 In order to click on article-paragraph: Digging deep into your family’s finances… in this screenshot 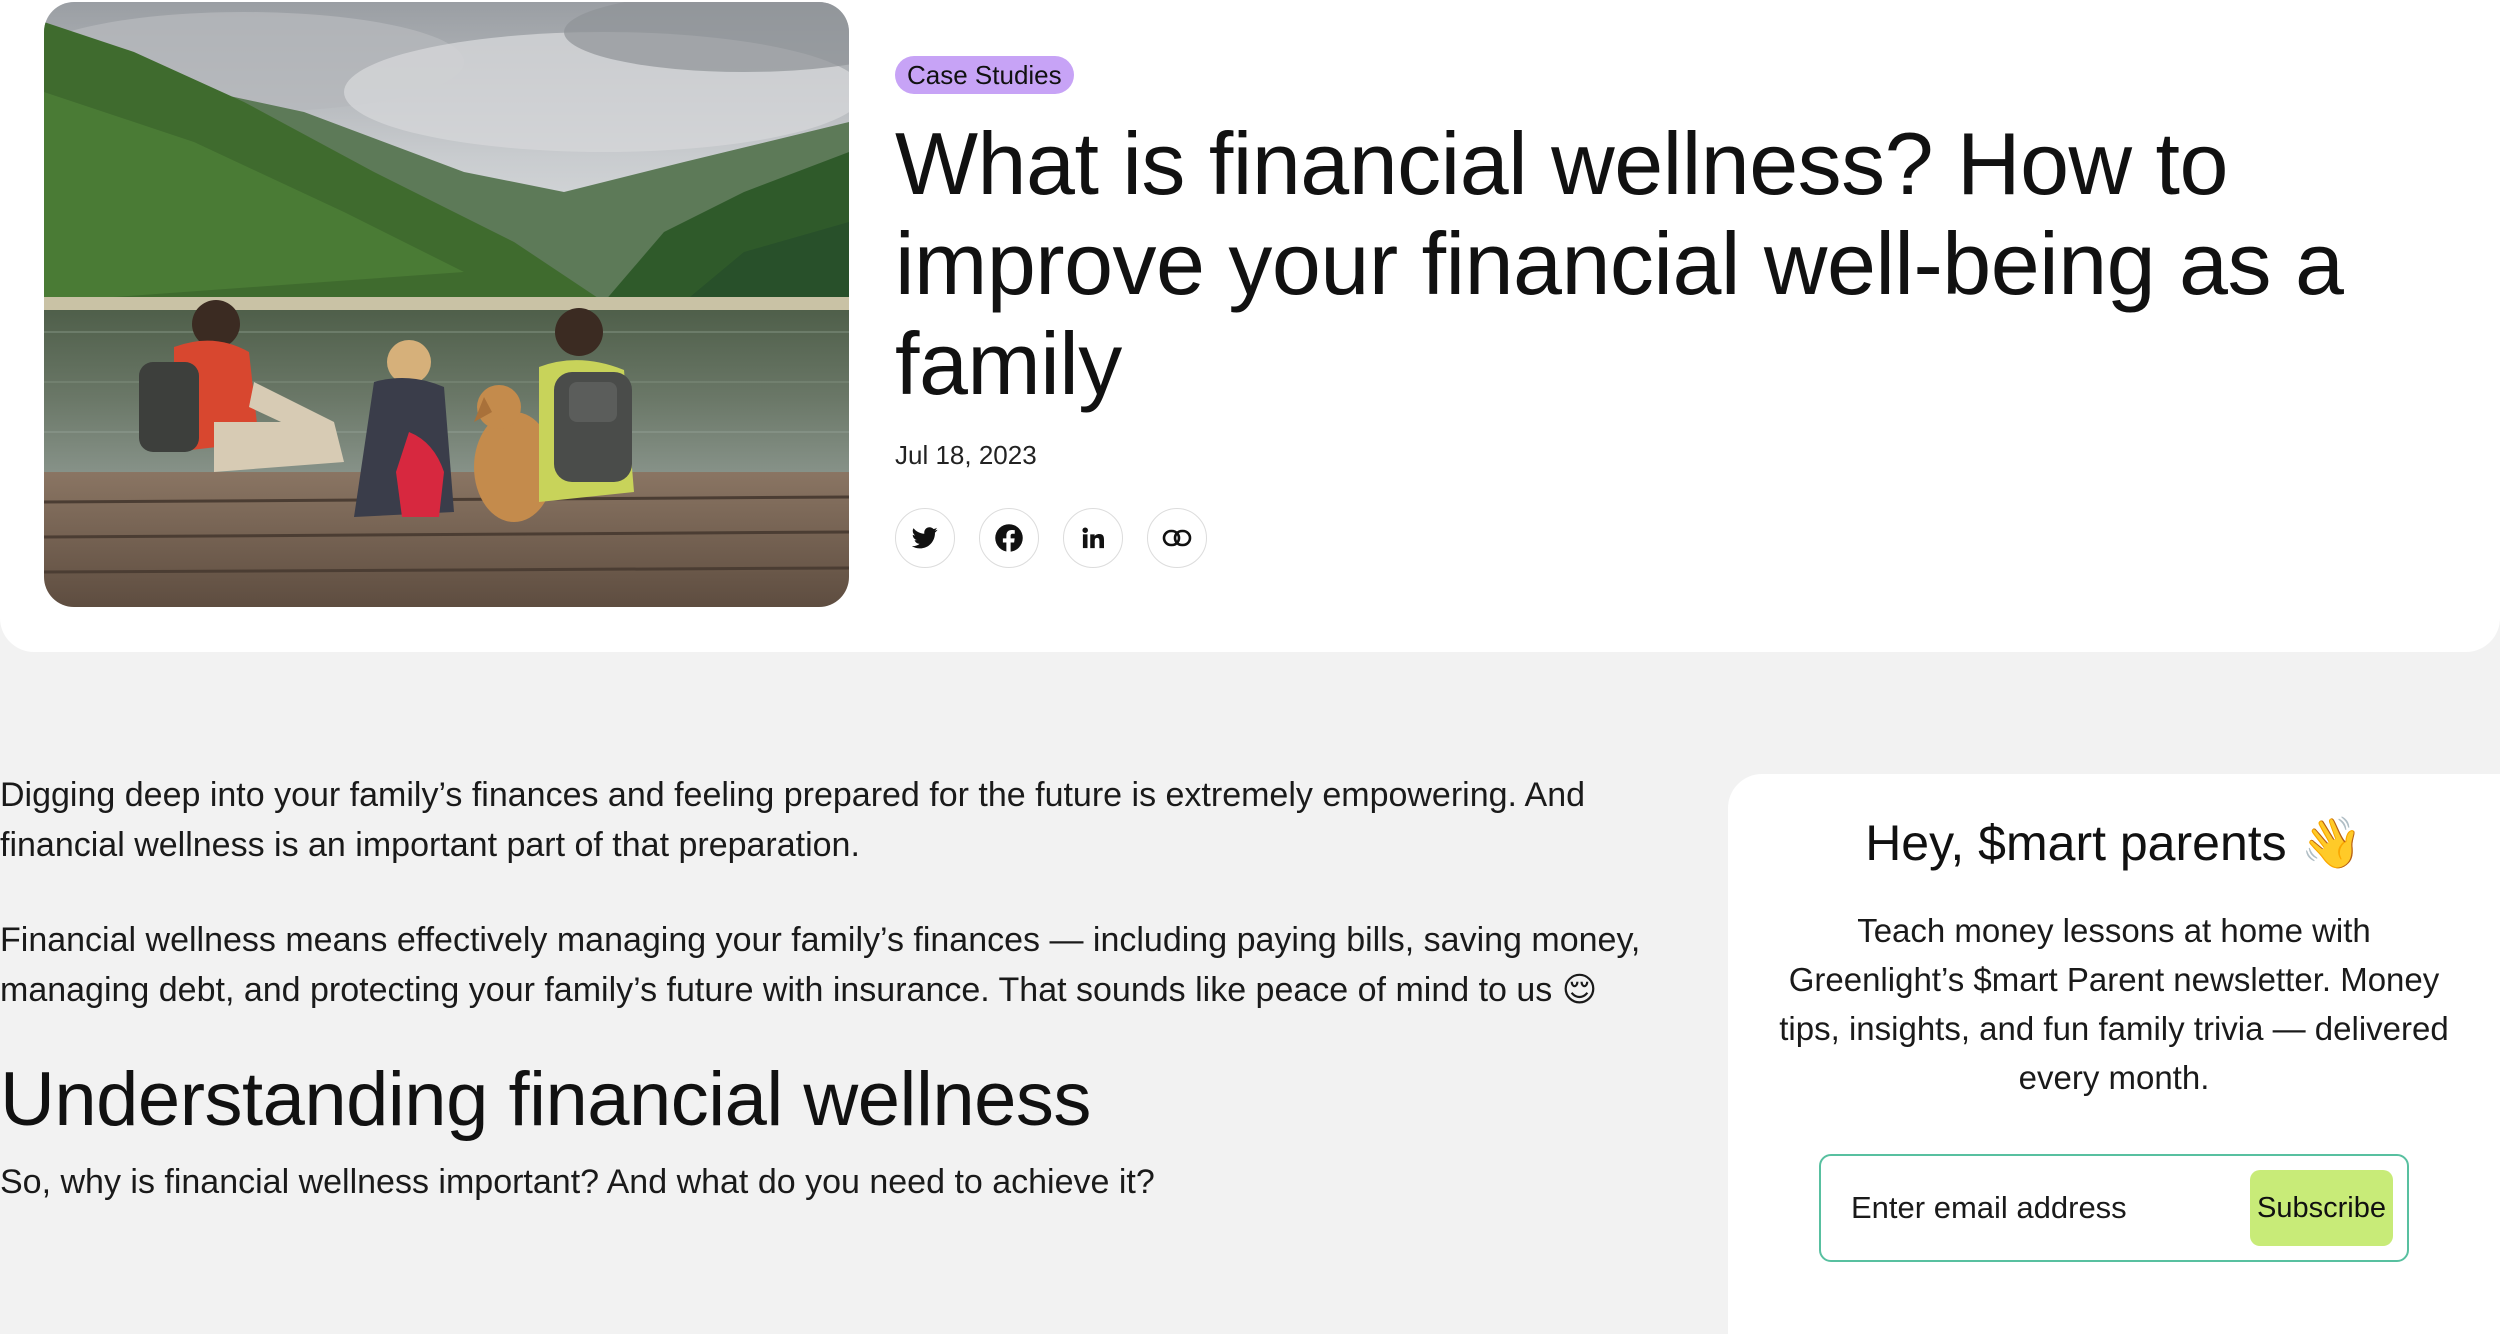, I will do `click(793, 820)`.